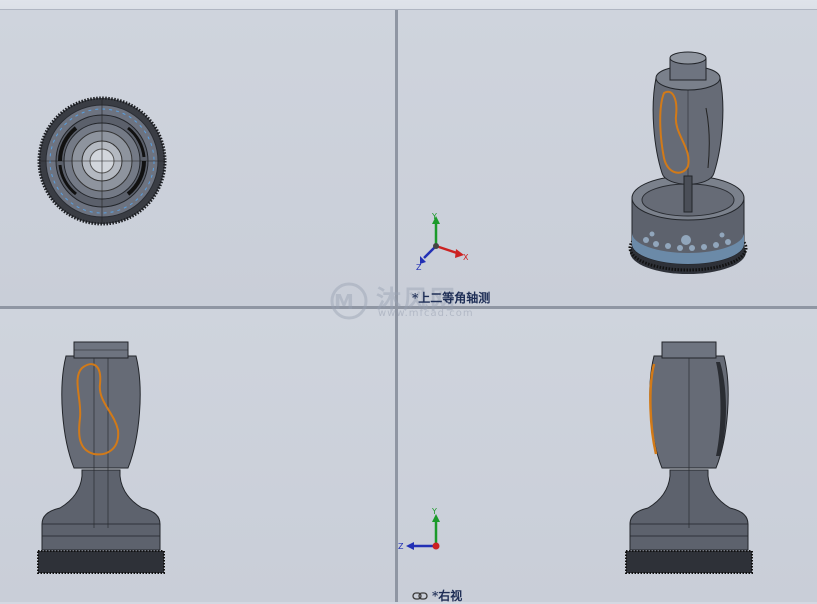  What do you see at coordinates (690, 164) in the screenshot?
I see `model-isometric-view` at bounding box center [690, 164].